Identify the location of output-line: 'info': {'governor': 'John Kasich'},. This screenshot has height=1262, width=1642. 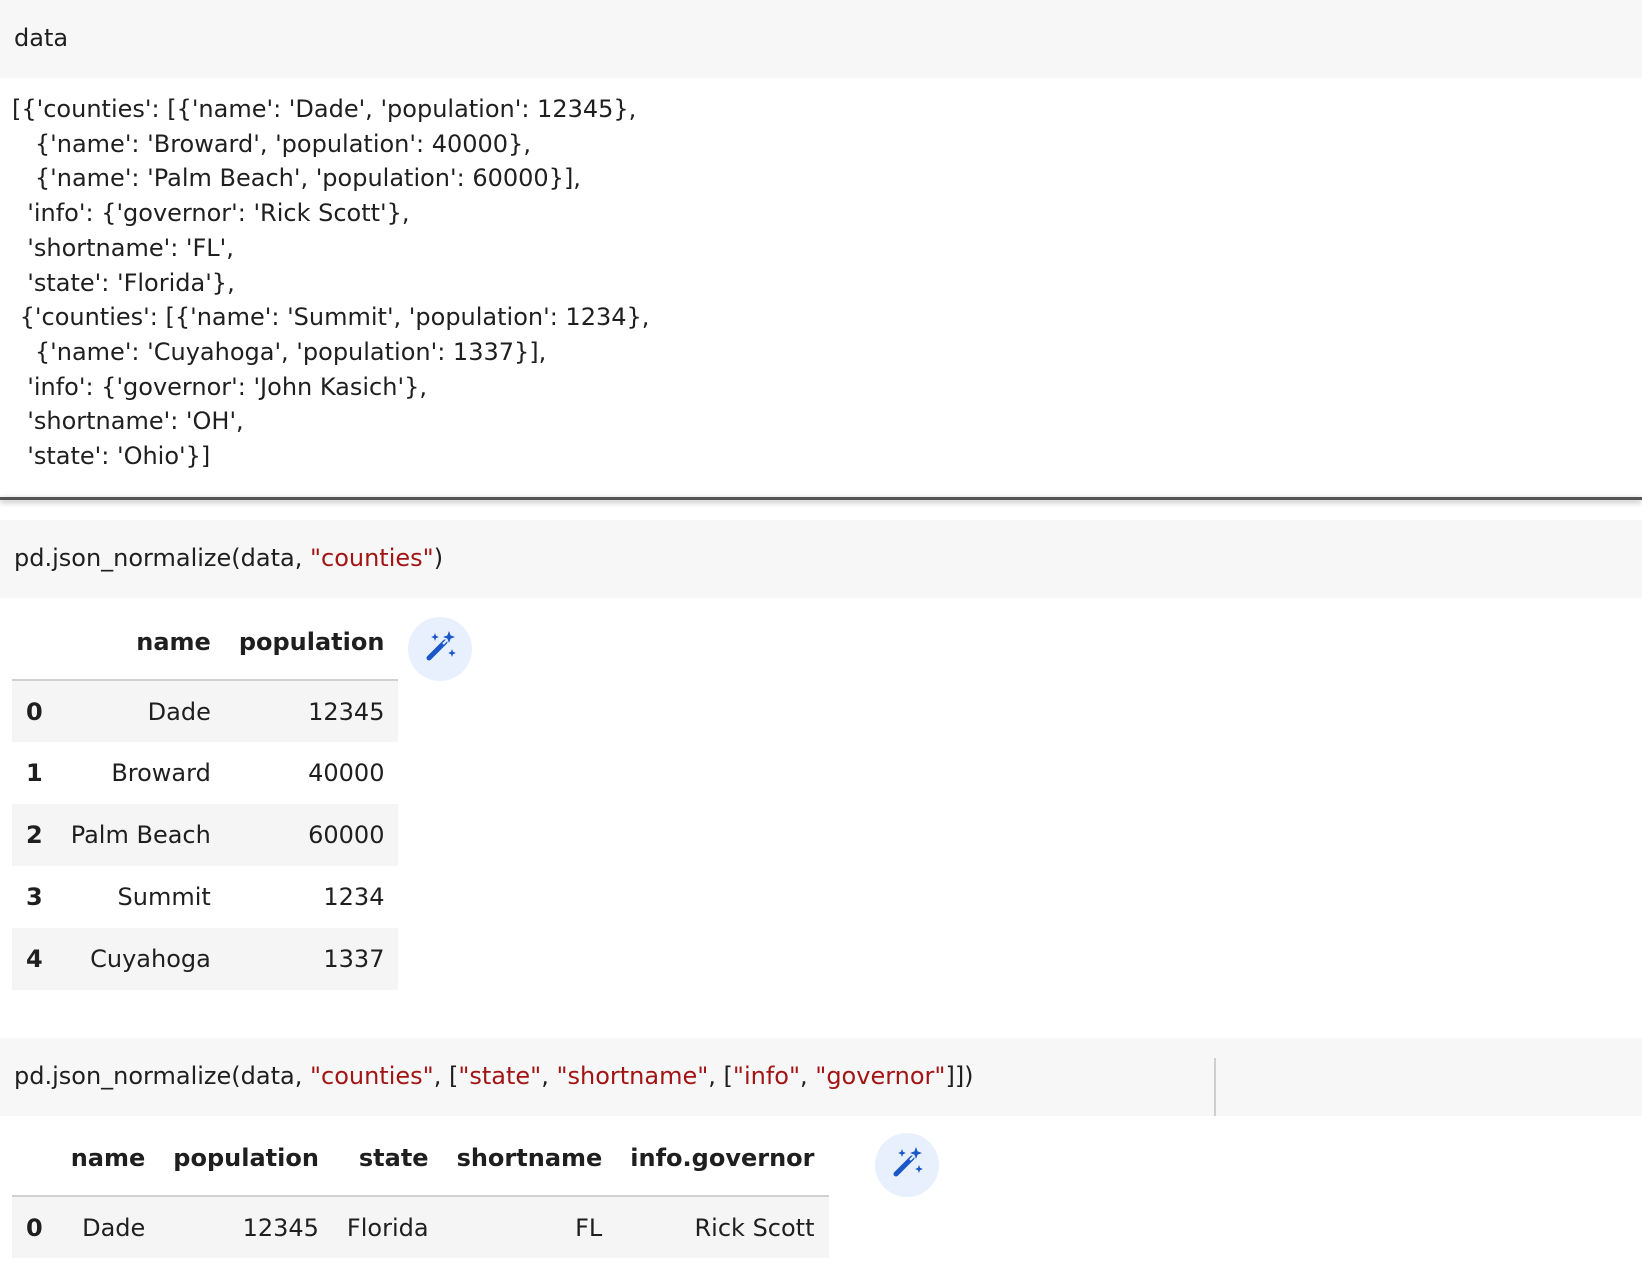
(219, 386).